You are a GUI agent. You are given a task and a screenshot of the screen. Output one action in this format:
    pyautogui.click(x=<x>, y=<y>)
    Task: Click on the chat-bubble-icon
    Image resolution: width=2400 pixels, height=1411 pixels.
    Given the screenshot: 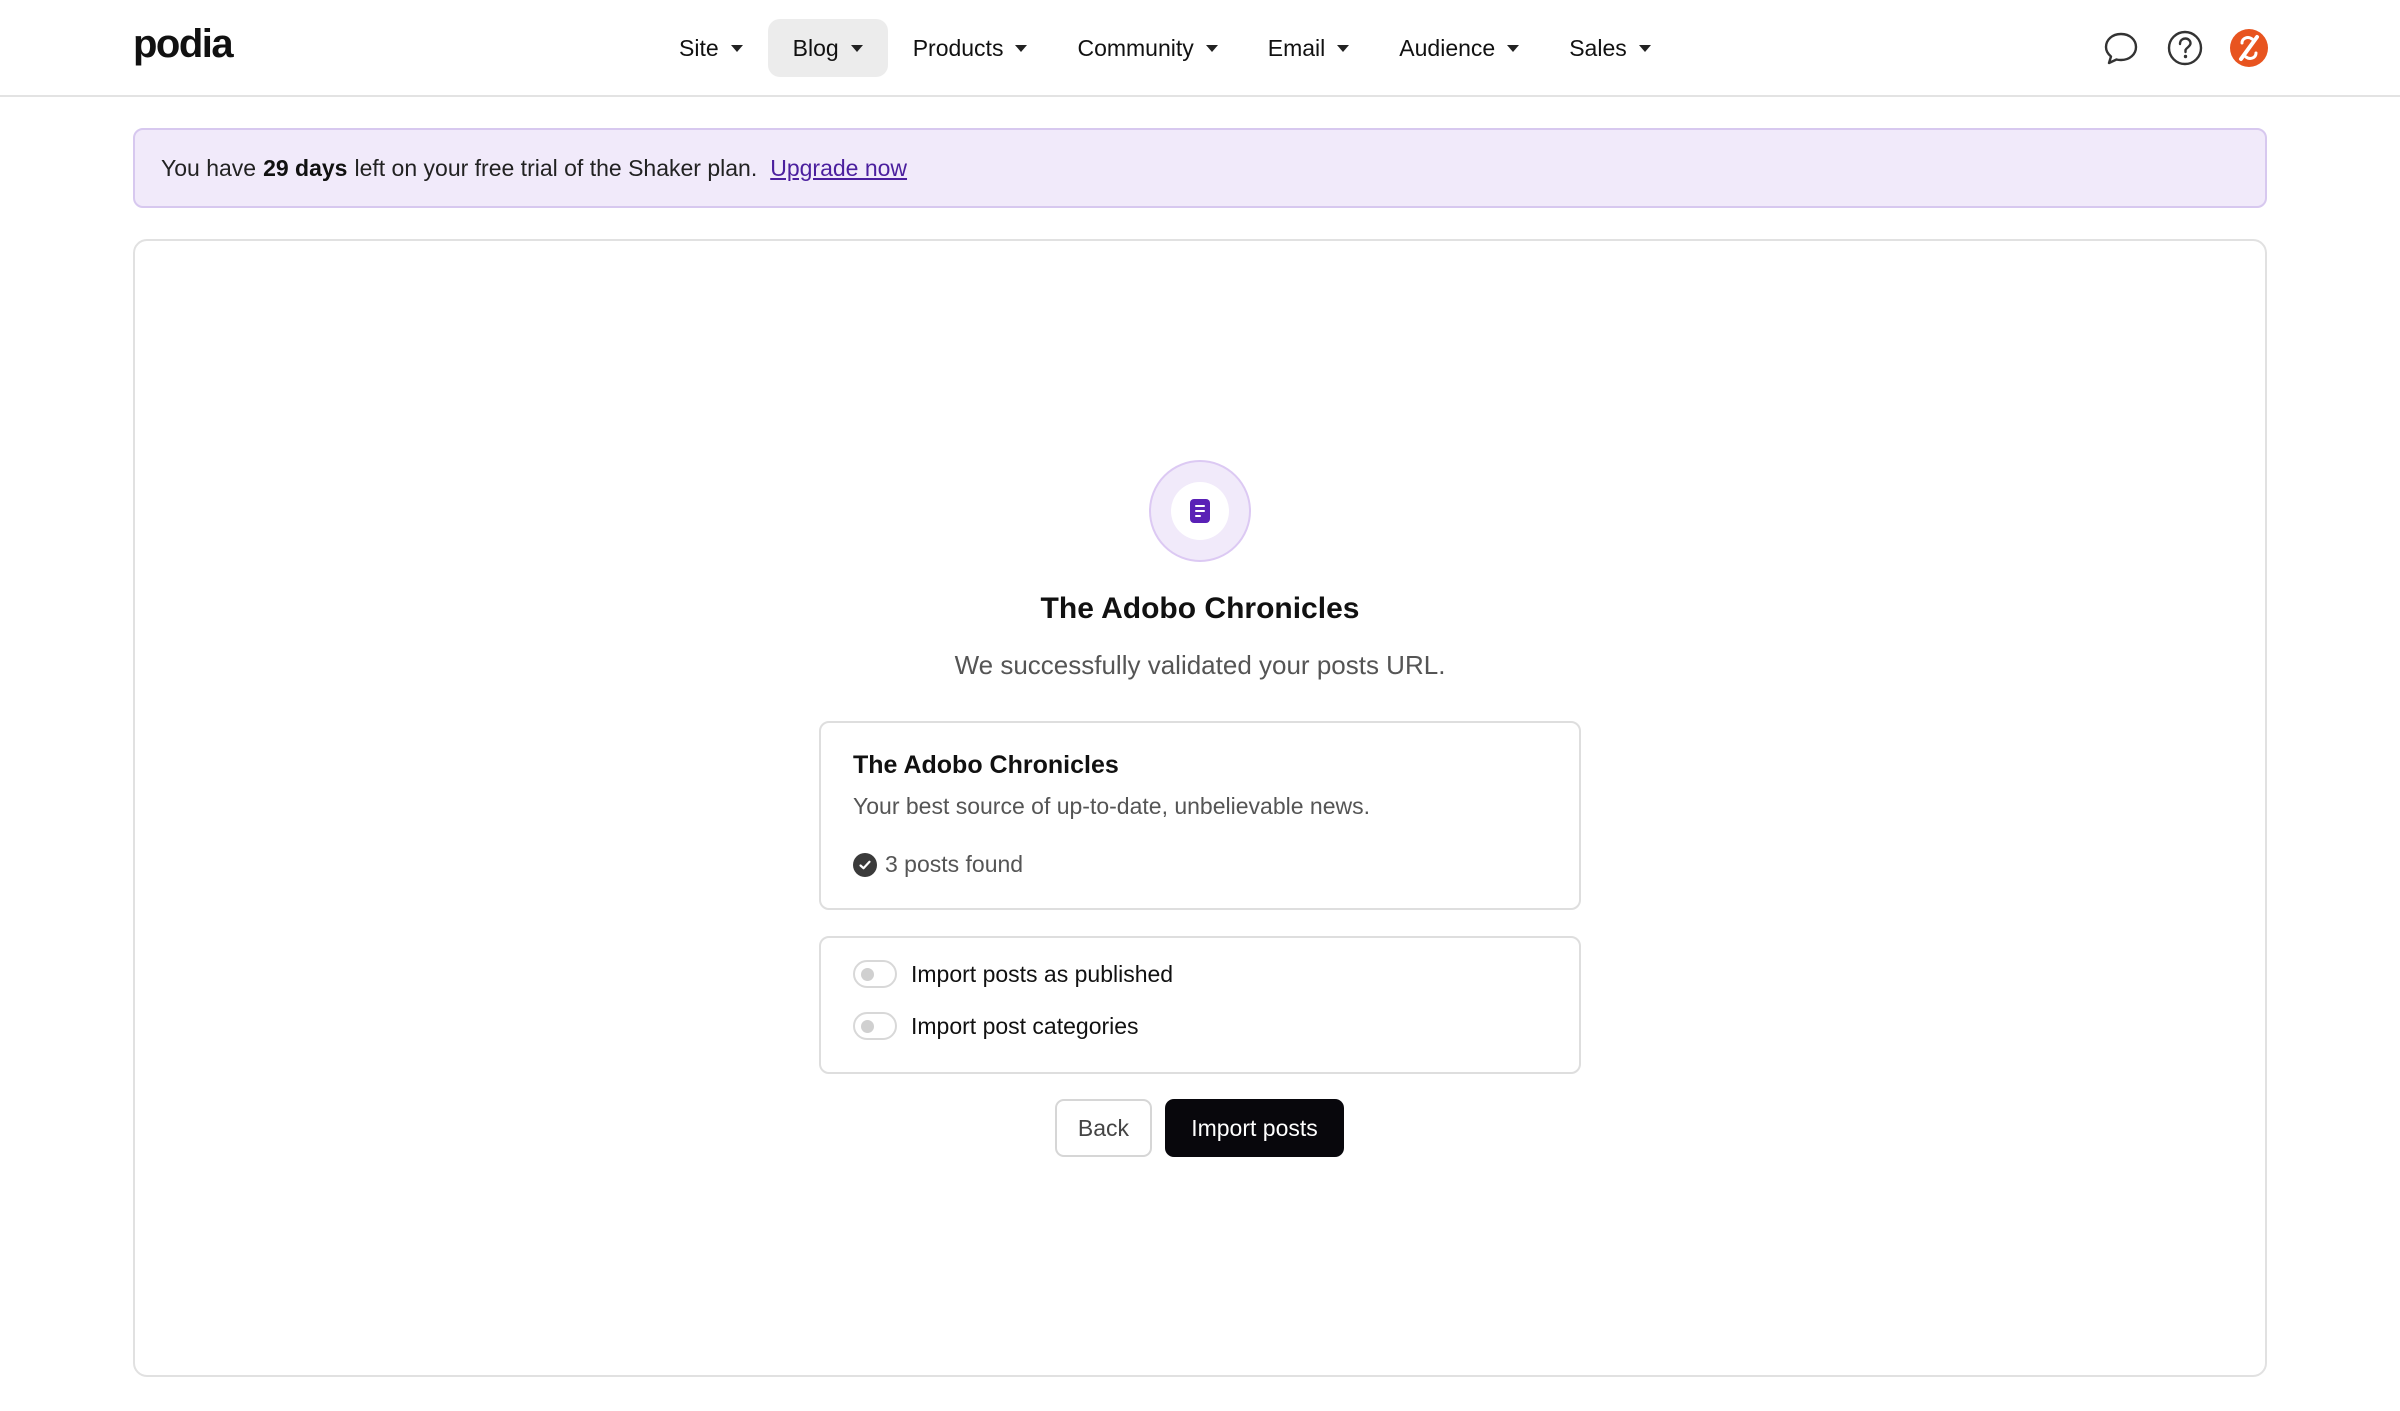 What is the action you would take?
    pyautogui.click(x=2120, y=47)
    